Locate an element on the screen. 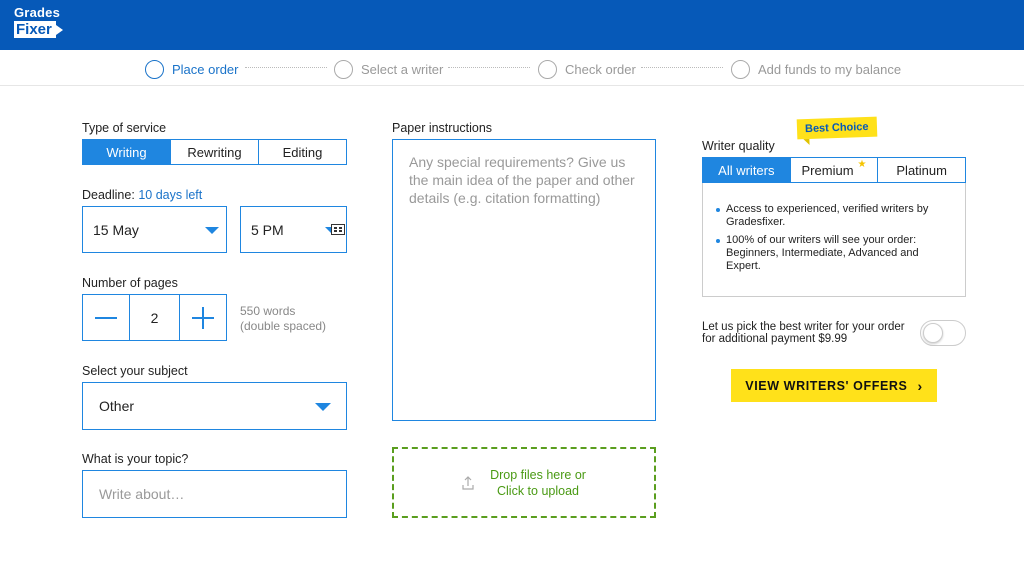 This screenshot has height=567, width=1024. star-icon: ★ is located at coordinates (862, 164).